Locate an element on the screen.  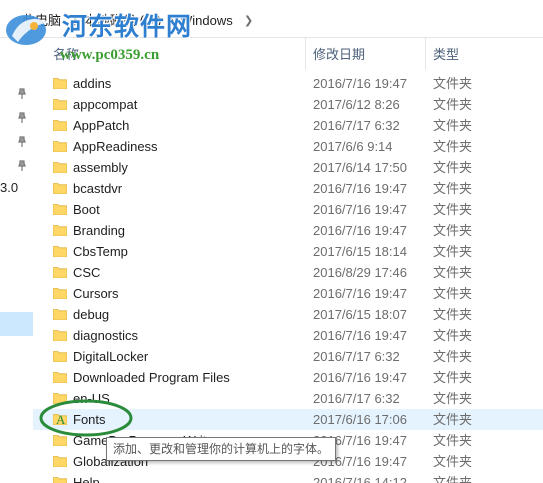
watermark-logo-icon is located at coordinates (28, 30).